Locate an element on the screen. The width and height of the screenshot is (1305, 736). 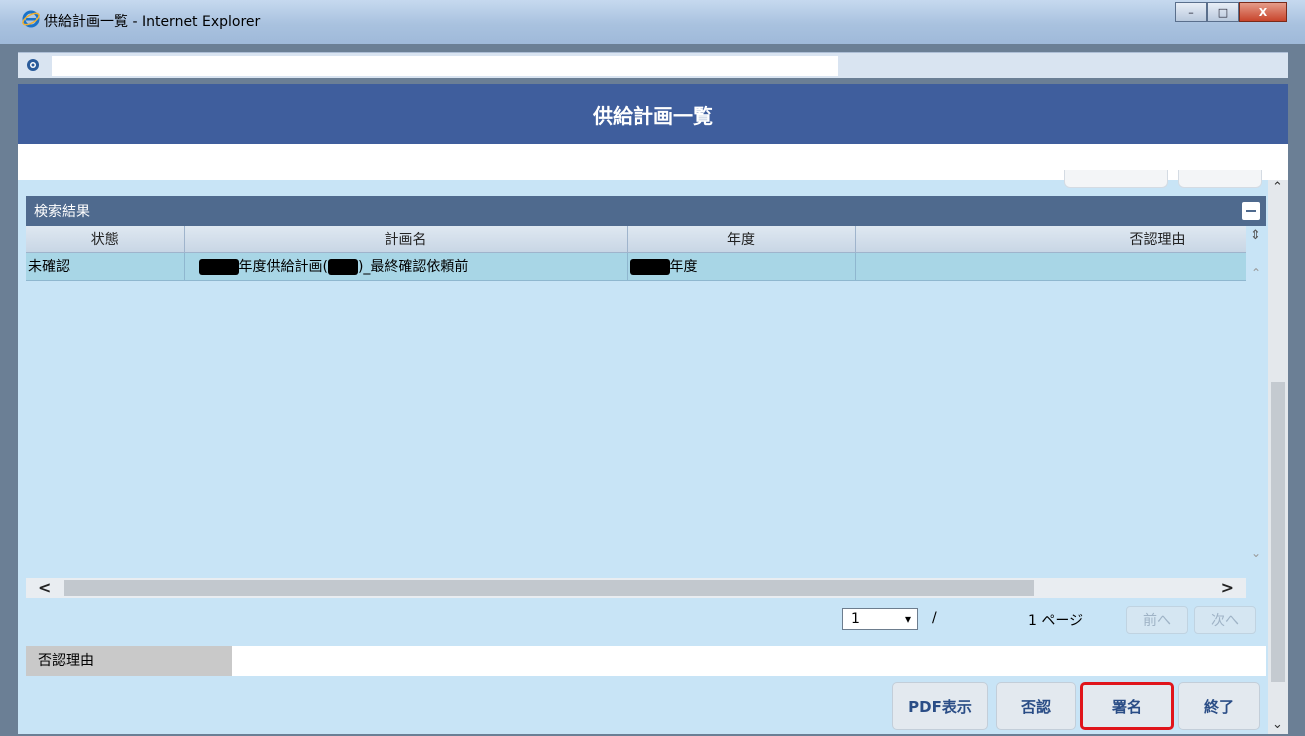
reject-reason-label: 否認理由 is located at coordinates (129, 661).